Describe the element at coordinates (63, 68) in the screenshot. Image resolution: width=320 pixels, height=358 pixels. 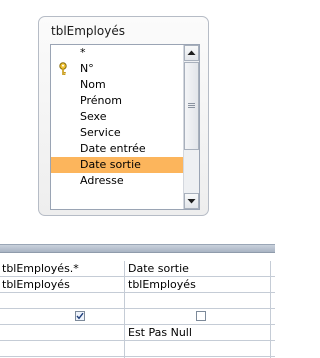
I see `primary-key-icon` at that location.